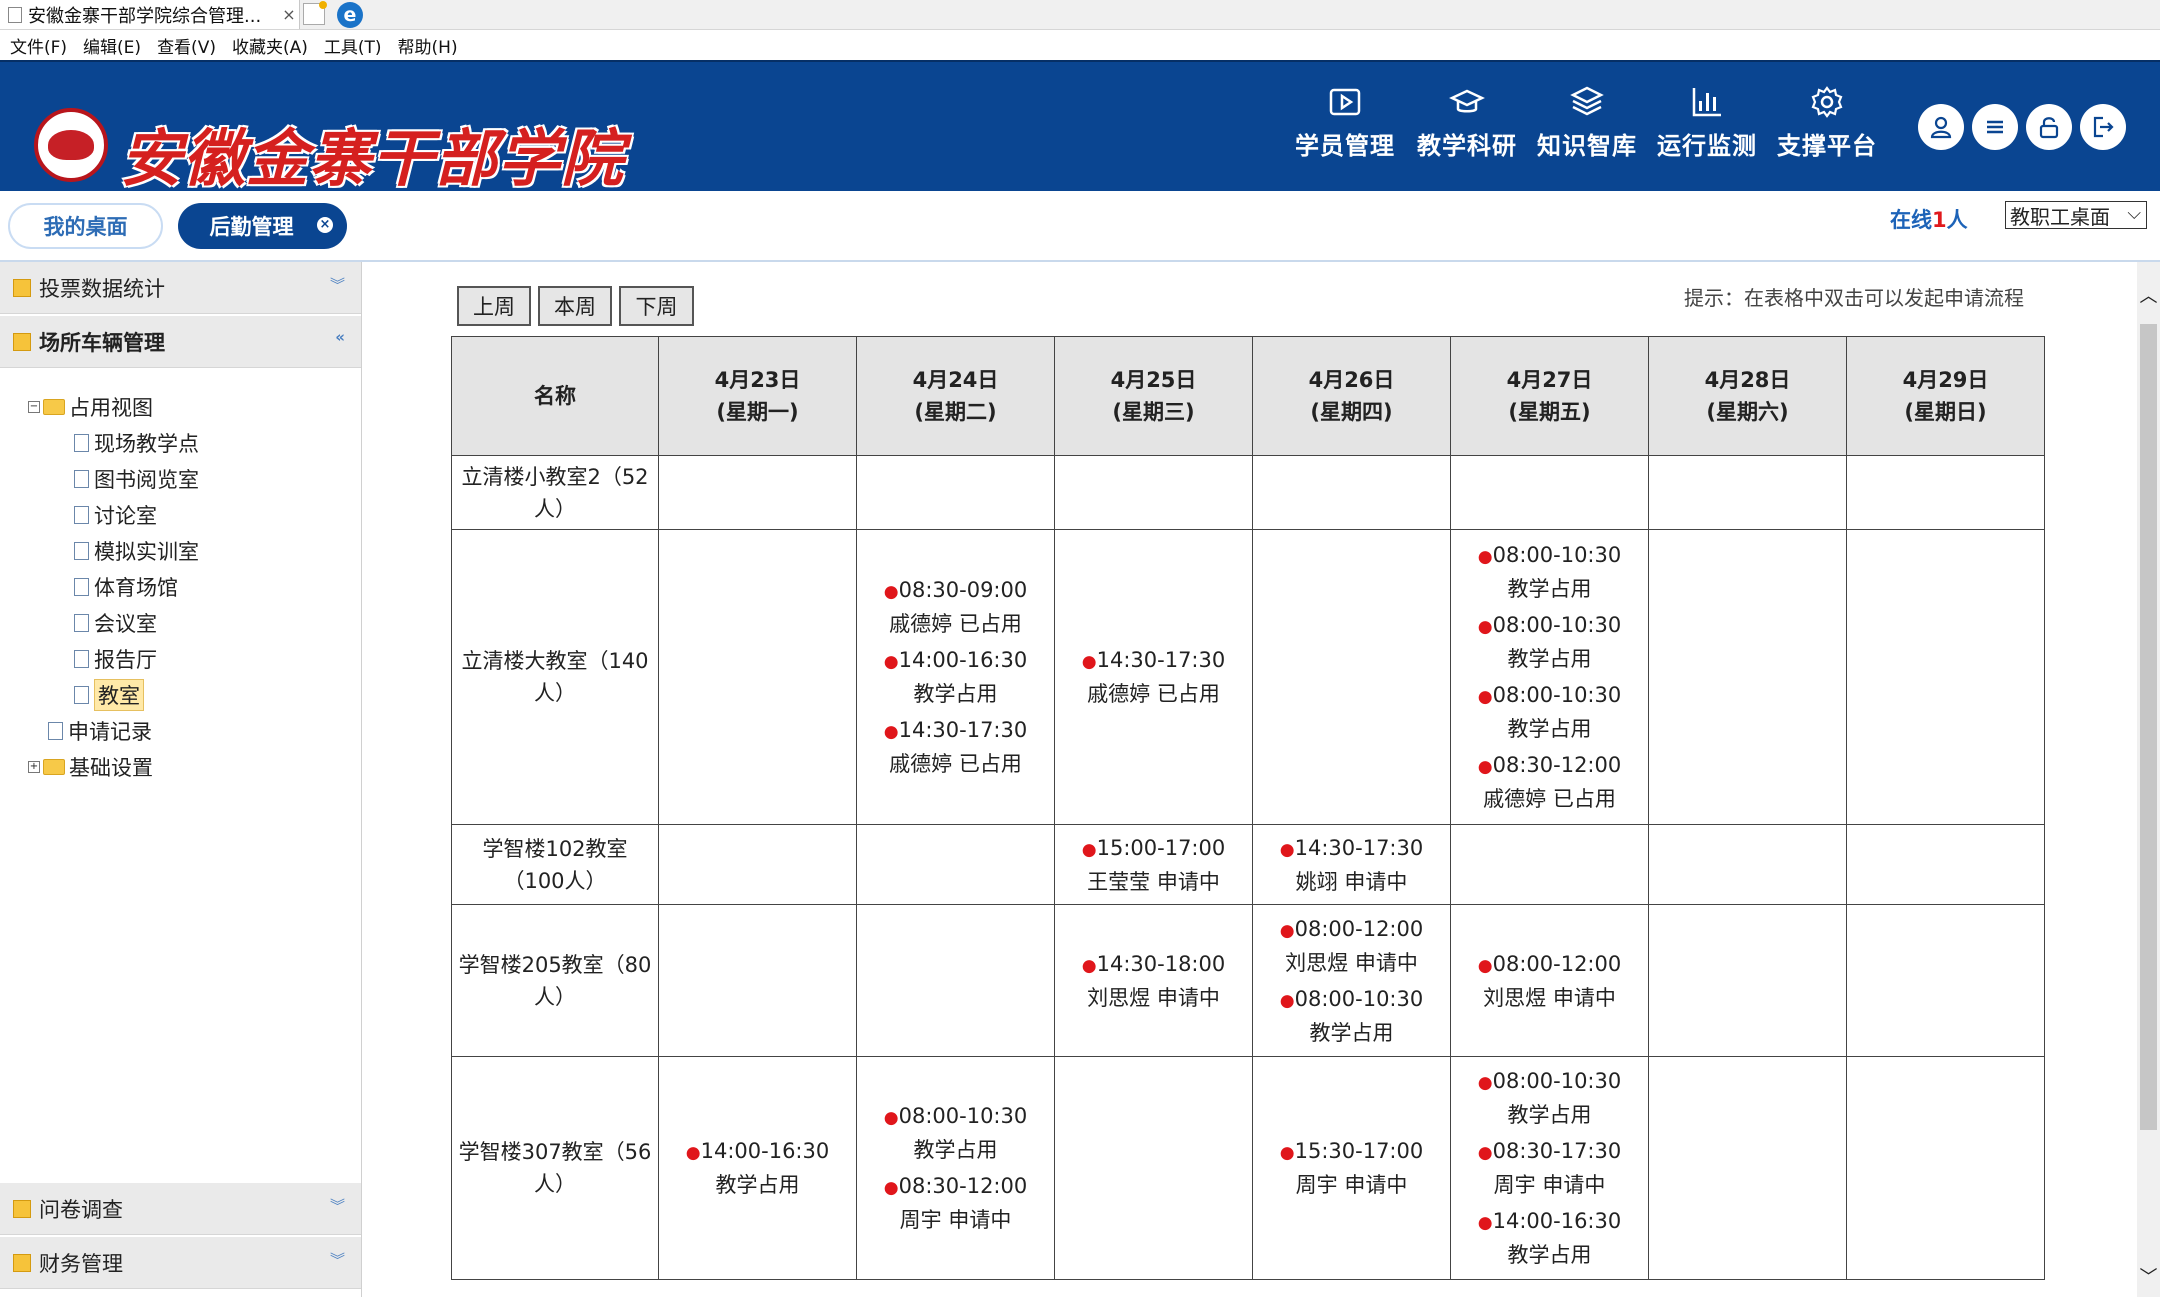 The image size is (2160, 1297). I want to click on booking-entry: ●08:30-17:30 周宇 申请中, so click(1549, 1168).